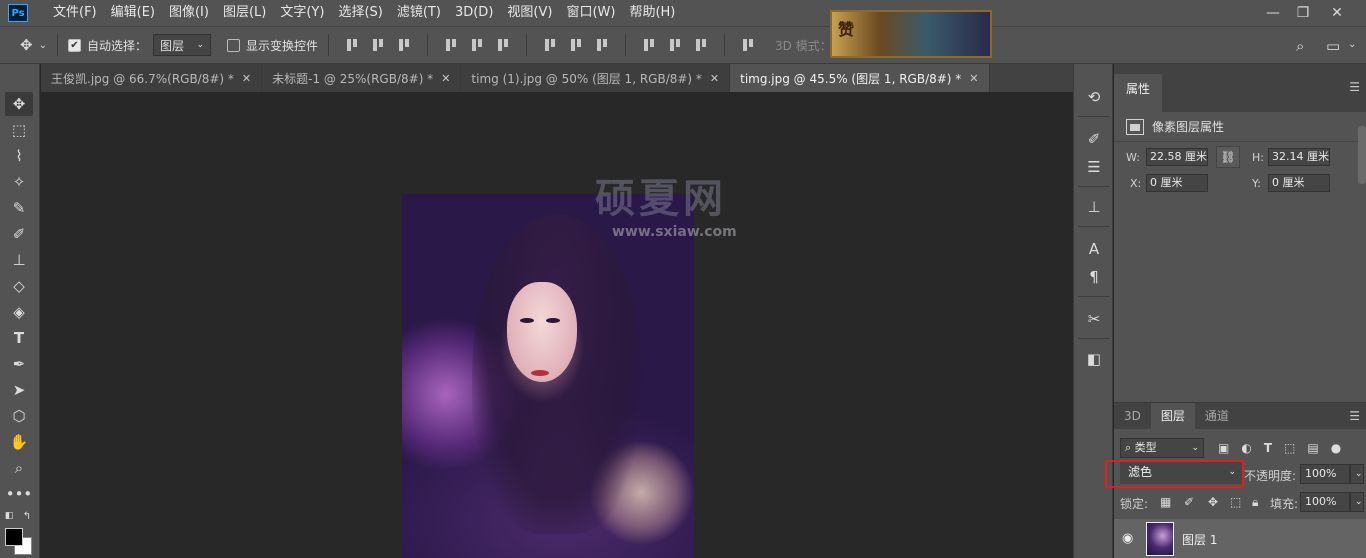  I want to click on tab-channels: 通道, so click(1217, 416).